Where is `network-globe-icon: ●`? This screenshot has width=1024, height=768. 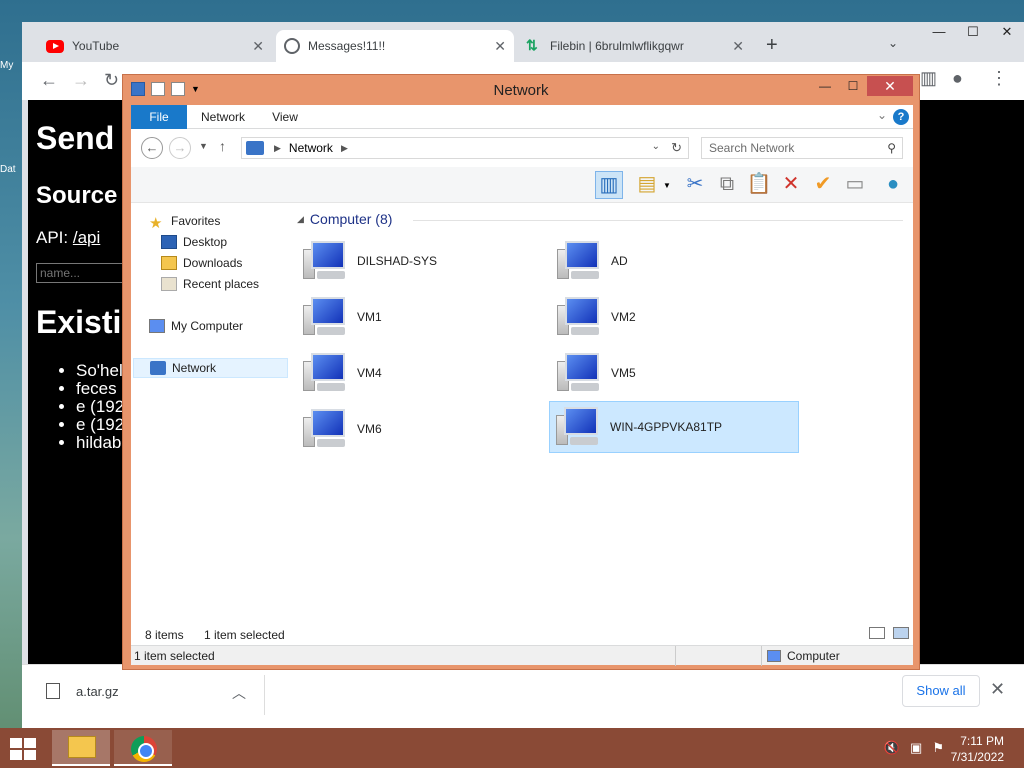
network-globe-icon: ● is located at coordinates (893, 185).